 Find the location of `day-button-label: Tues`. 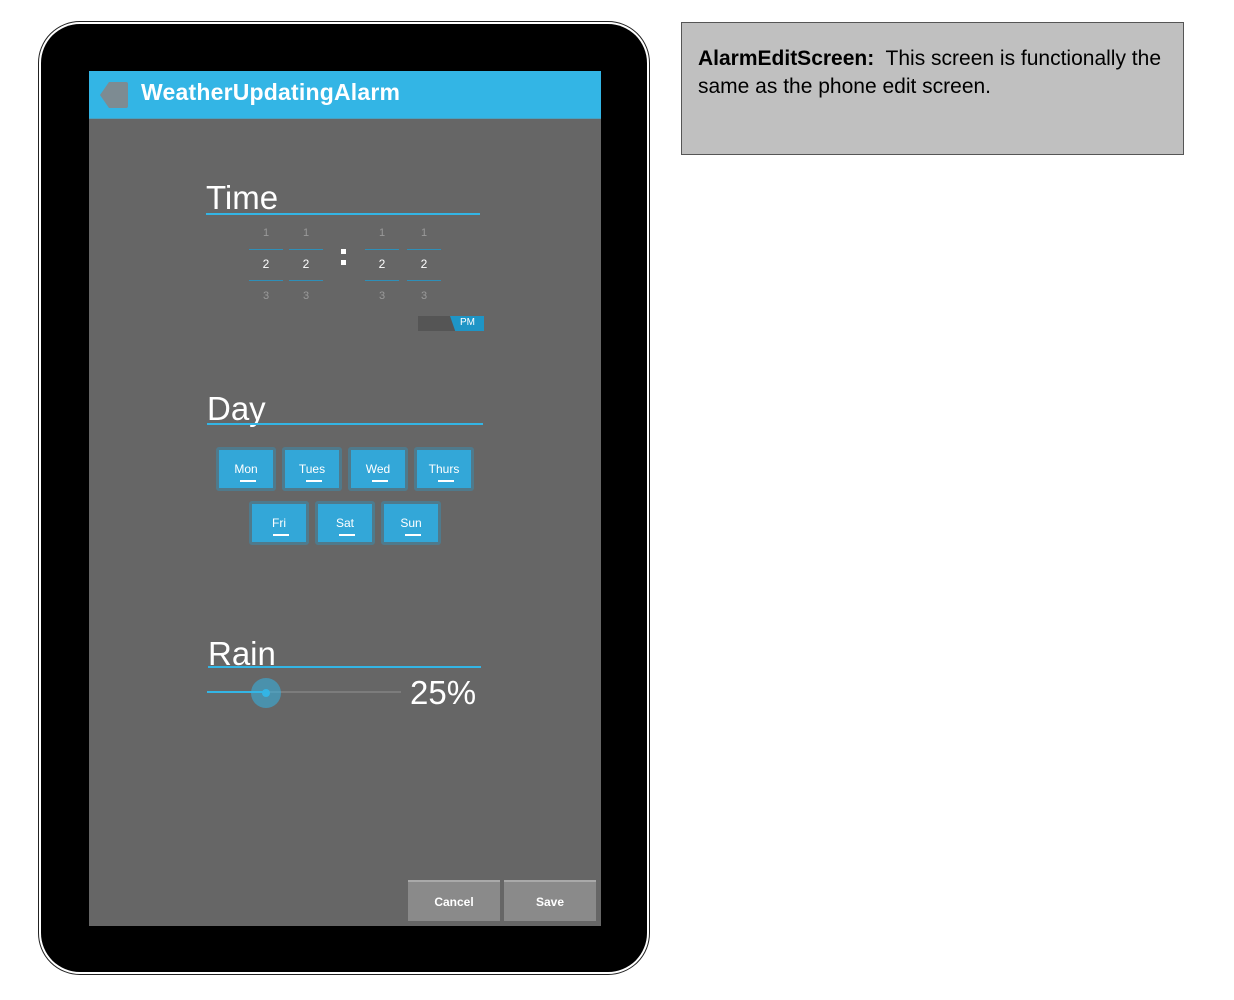

day-button-label: Tues is located at coordinates (312, 469).